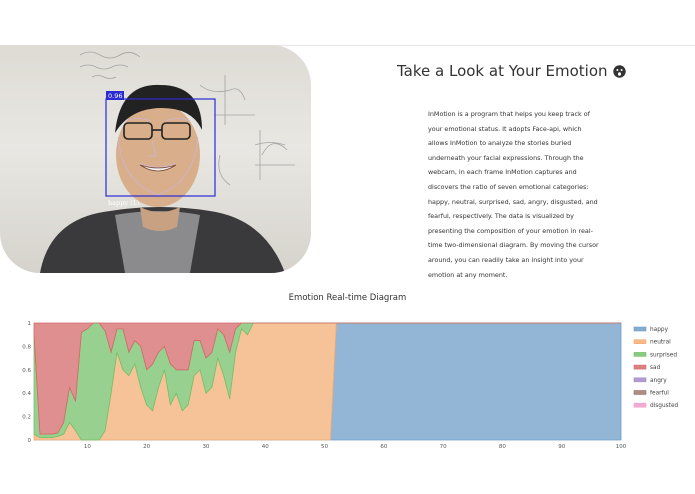 This screenshot has height=494, width=695. What do you see at coordinates (640, 354) in the screenshot?
I see `legend-swatch-surprised` at bounding box center [640, 354].